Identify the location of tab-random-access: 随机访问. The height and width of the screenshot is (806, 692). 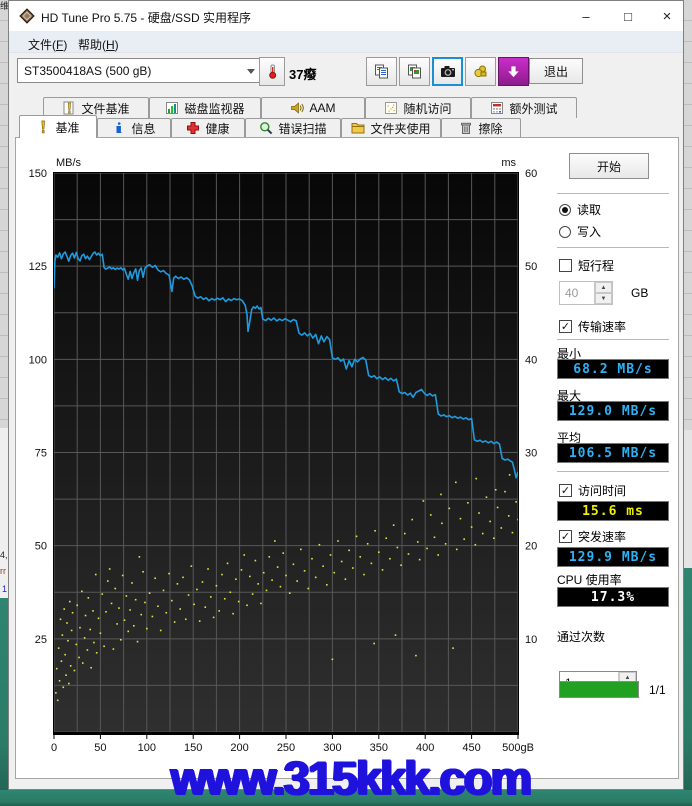
(418, 107).